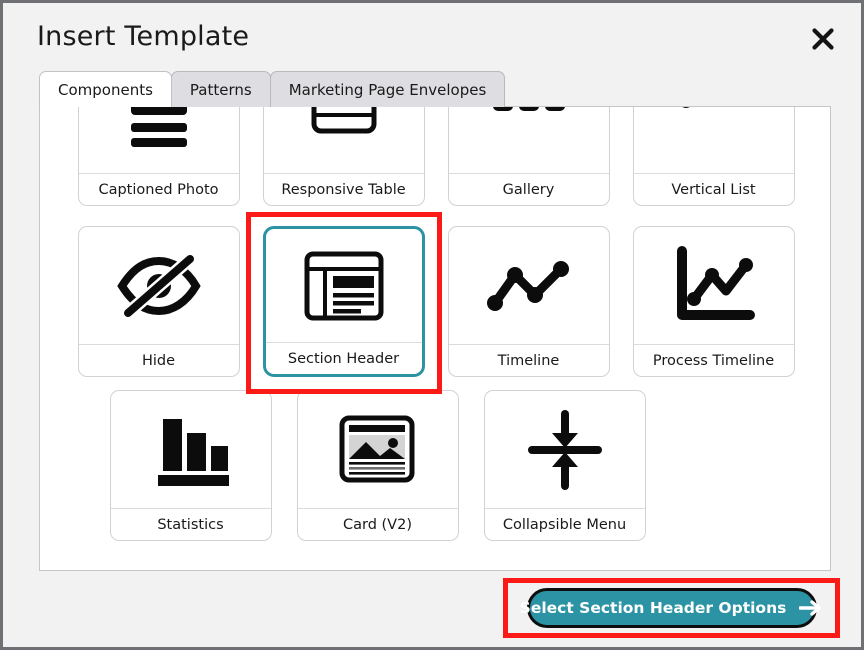 This screenshot has height=650, width=864. I want to click on template-slot: Hide, so click(158, 301).